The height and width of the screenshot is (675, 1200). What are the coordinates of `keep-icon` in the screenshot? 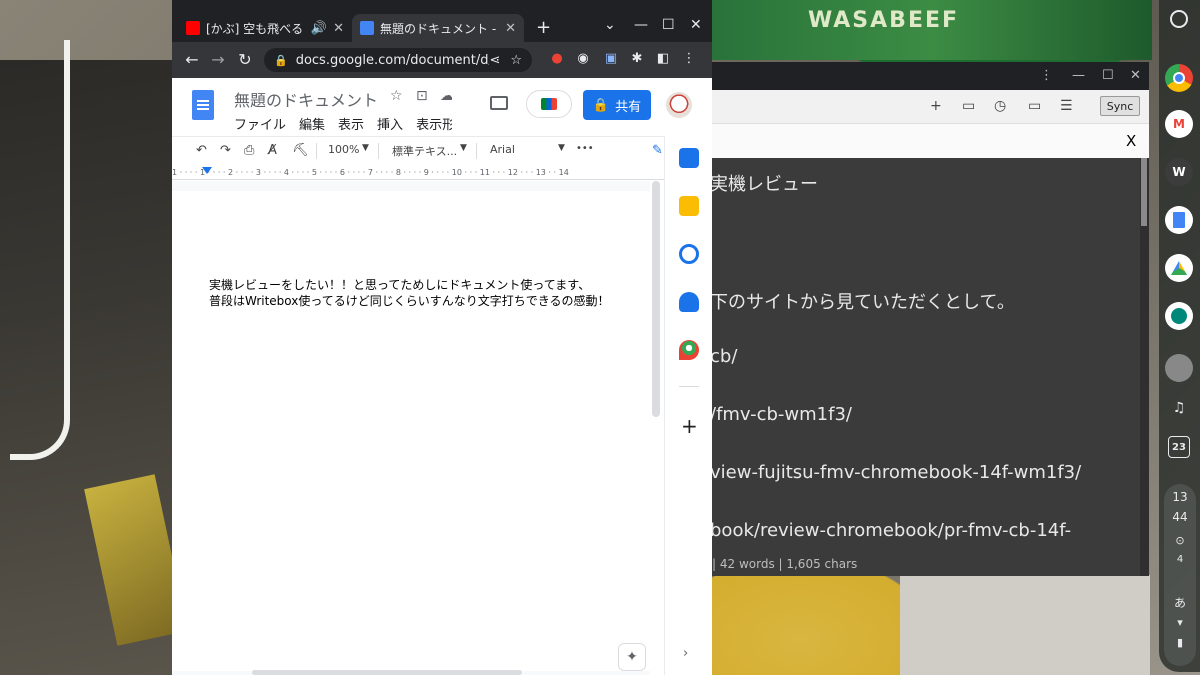 It's located at (689, 206).